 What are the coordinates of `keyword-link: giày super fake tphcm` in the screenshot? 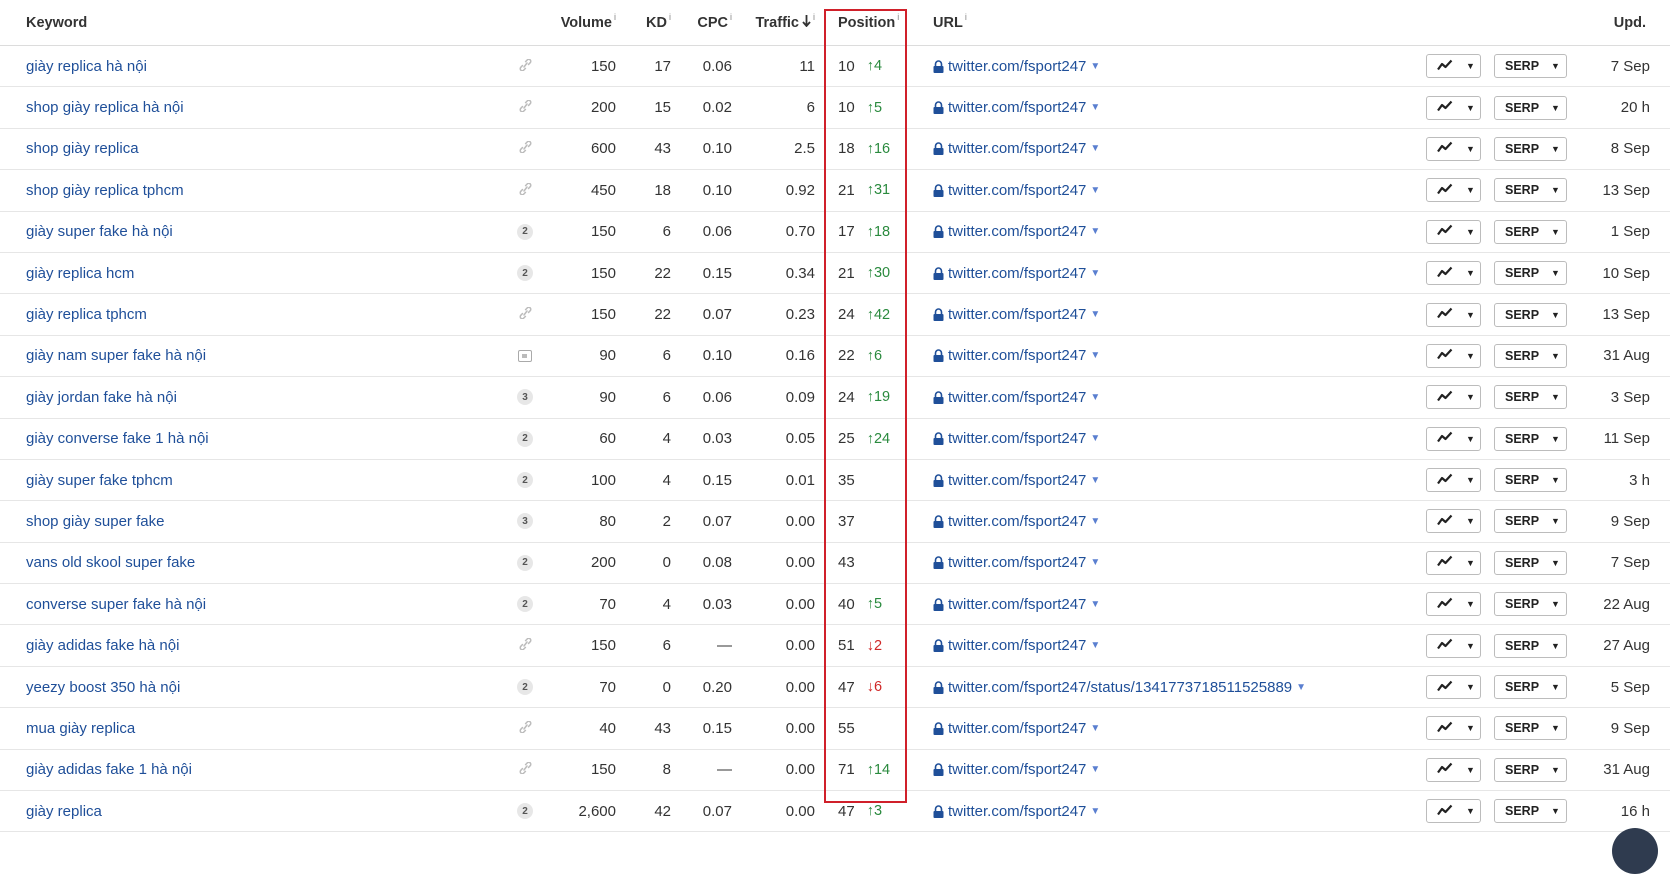 It's located at (99, 480).